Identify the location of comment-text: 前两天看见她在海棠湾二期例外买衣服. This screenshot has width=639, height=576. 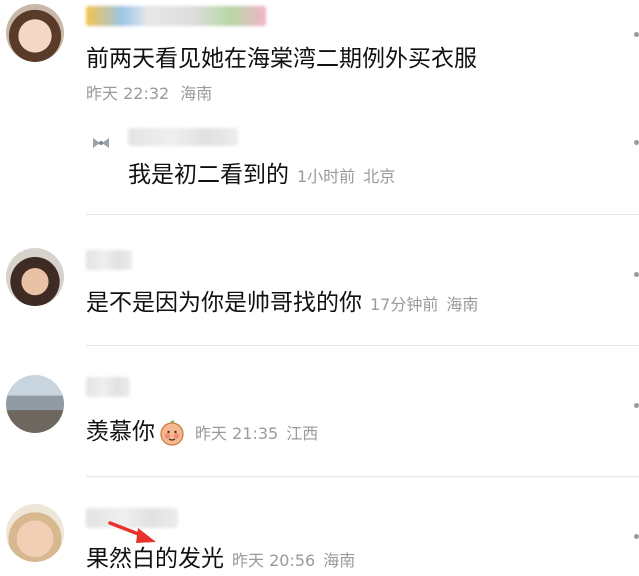
(281, 59).